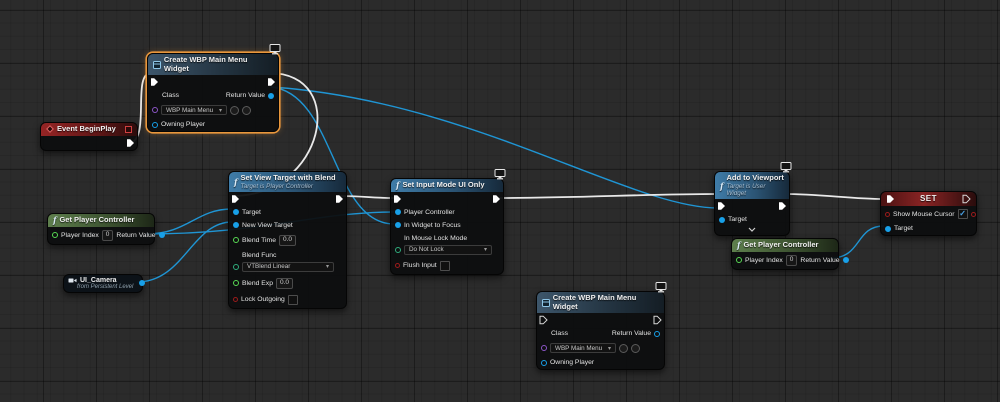  Describe the element at coordinates (448, 249) in the screenshot. I see `in-mouse-lock-mode-select: Do Not Lock ▾` at that location.